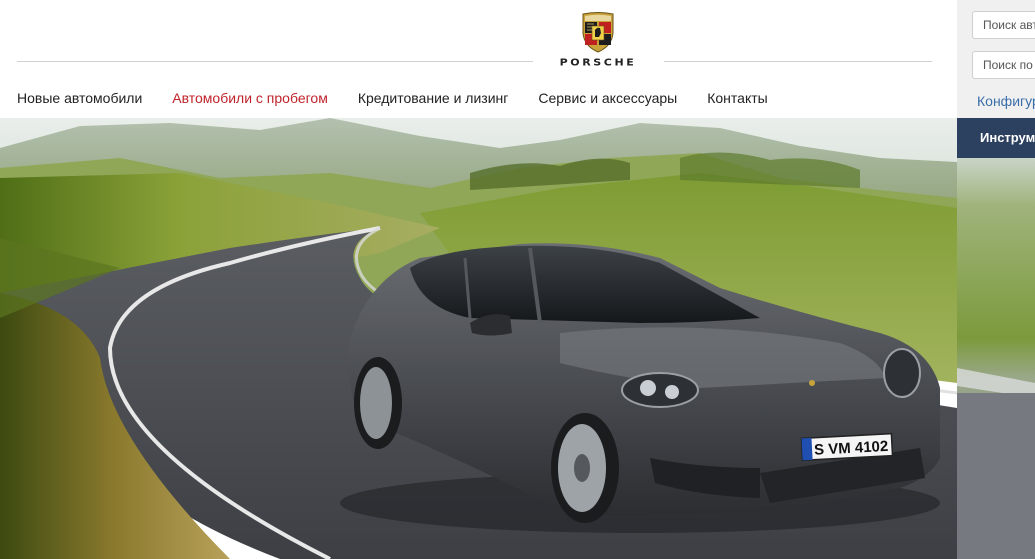 Image resolution: width=1035 pixels, height=559 pixels. What do you see at coordinates (737, 98) in the screenshot?
I see `nav-item-contacts: Контакты` at bounding box center [737, 98].